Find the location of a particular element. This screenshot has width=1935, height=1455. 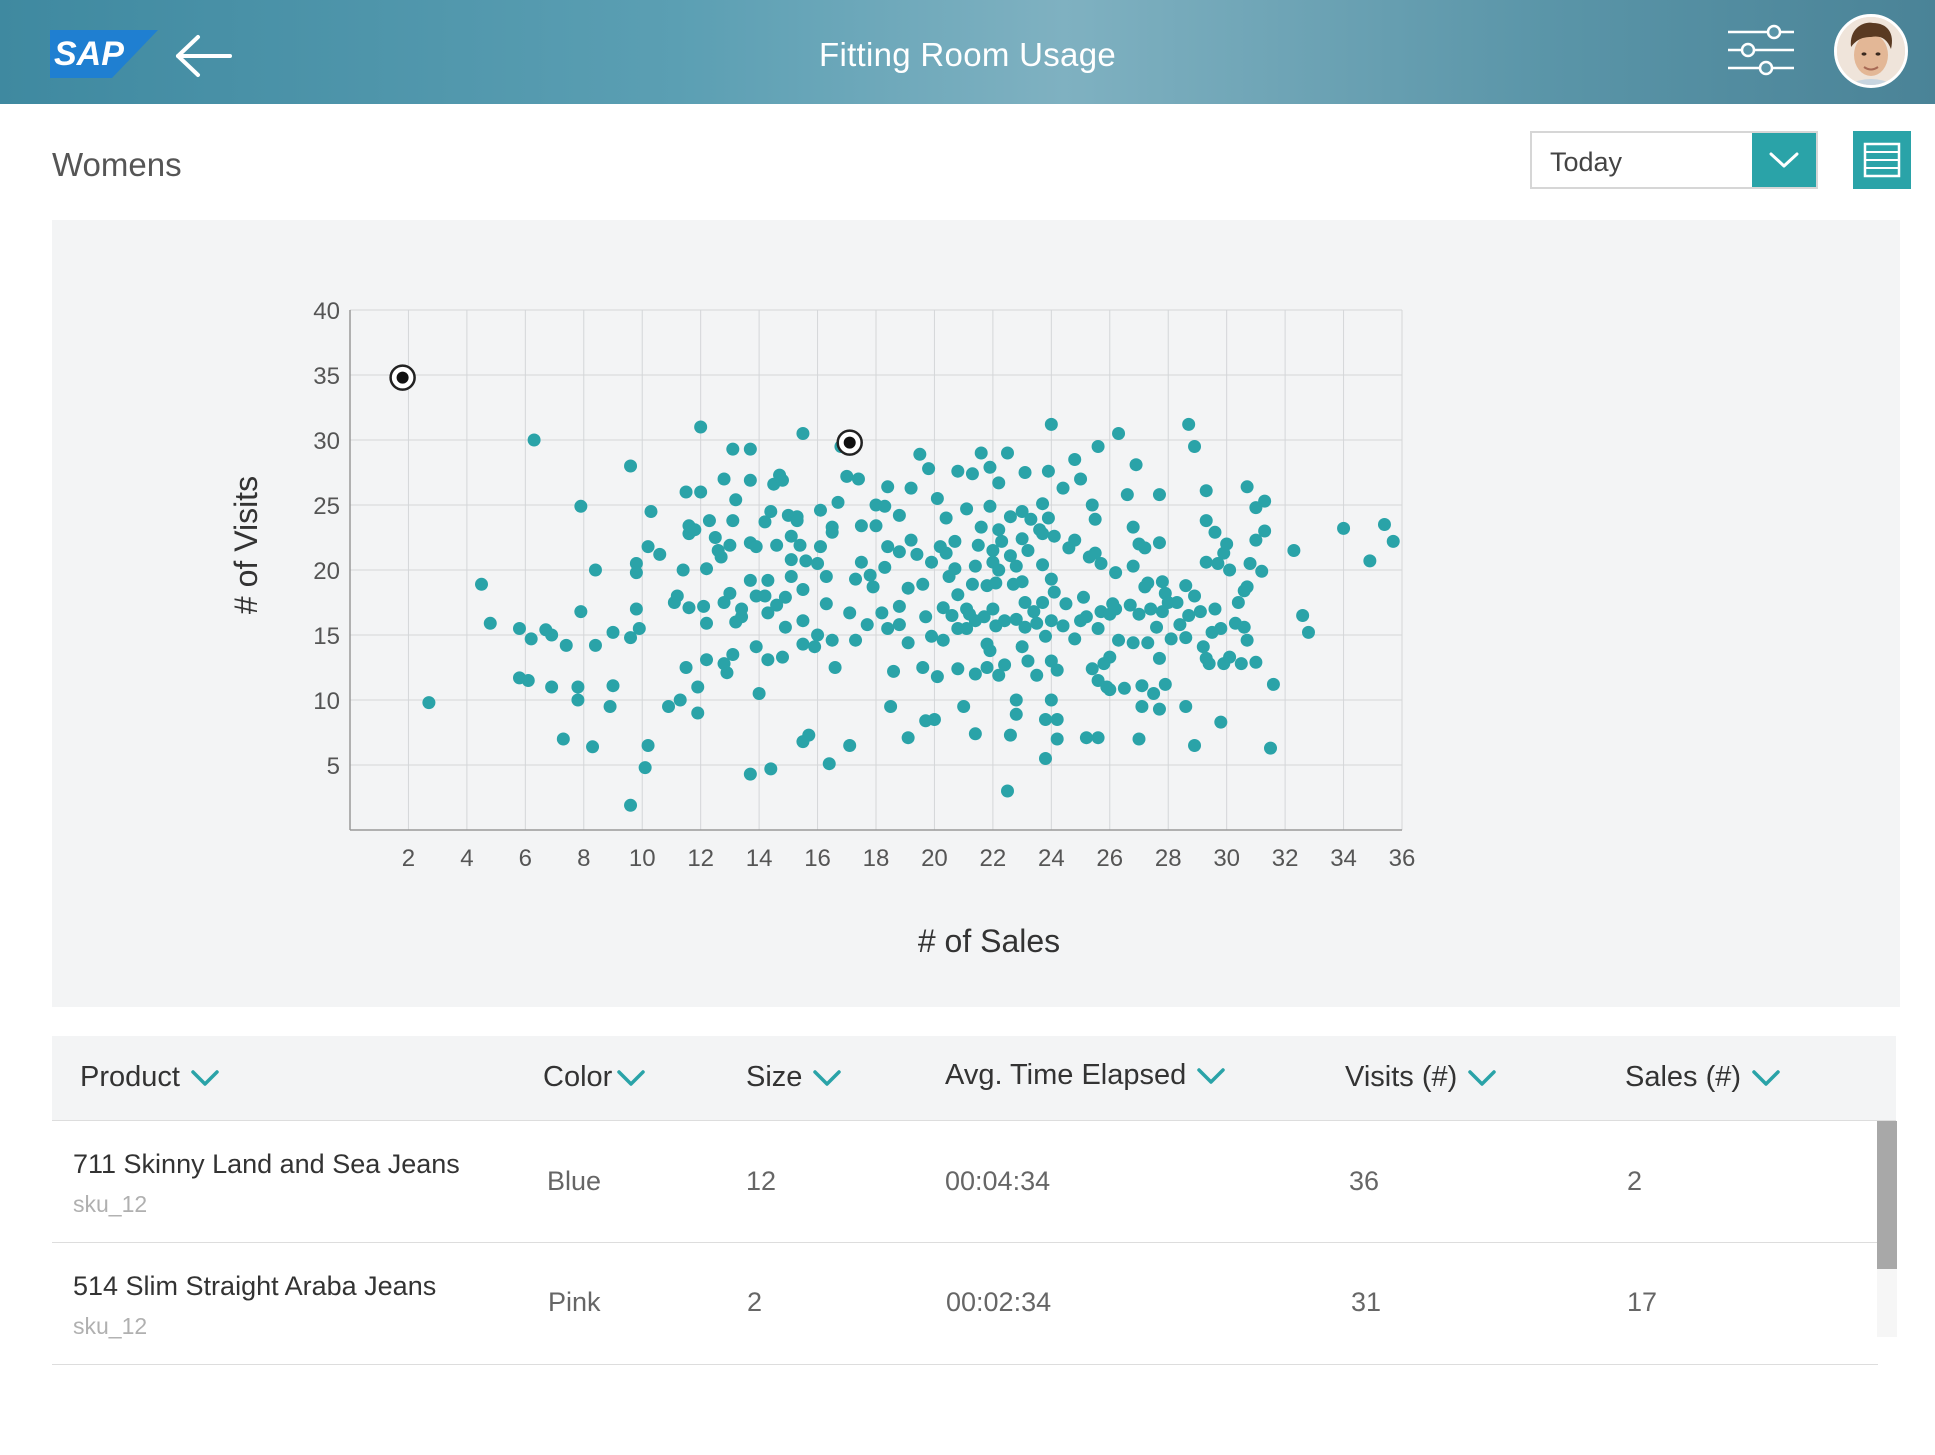

list-view-button is located at coordinates (1882, 160).